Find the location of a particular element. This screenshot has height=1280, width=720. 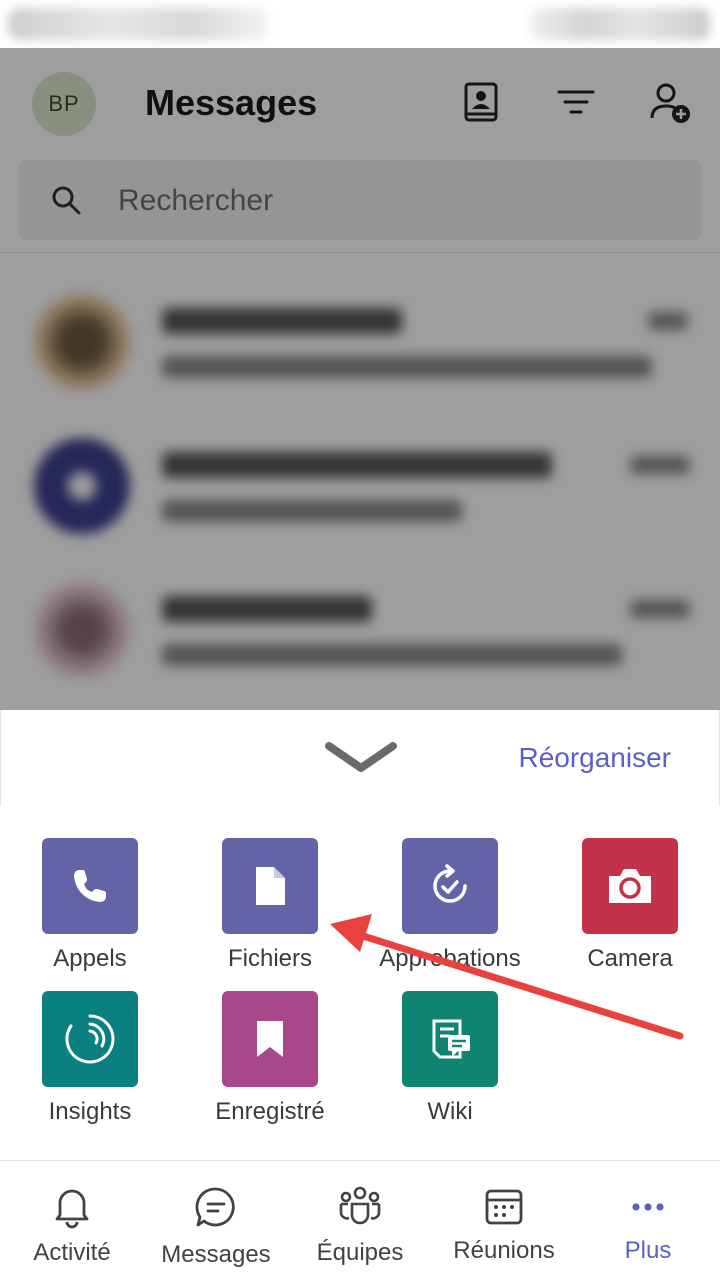

wiki-icon is located at coordinates (451, 1039).